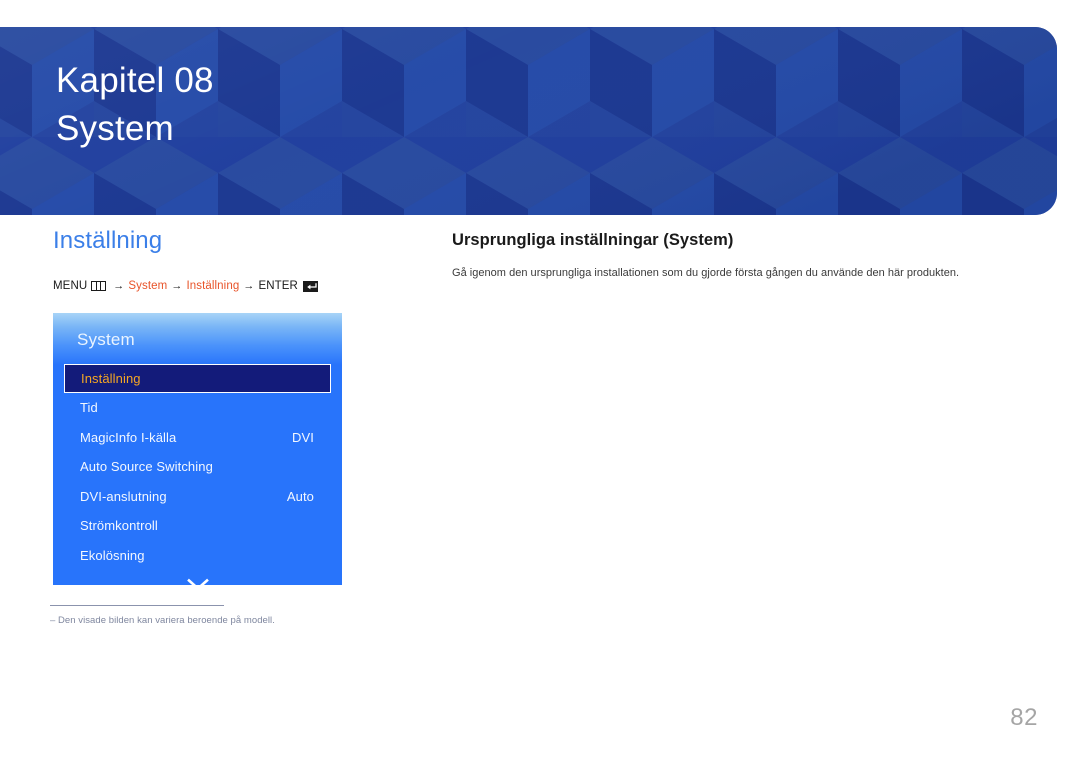  What do you see at coordinates (128, 437) in the screenshot?
I see `osd-item-label: MagicInfo I-källa` at bounding box center [128, 437].